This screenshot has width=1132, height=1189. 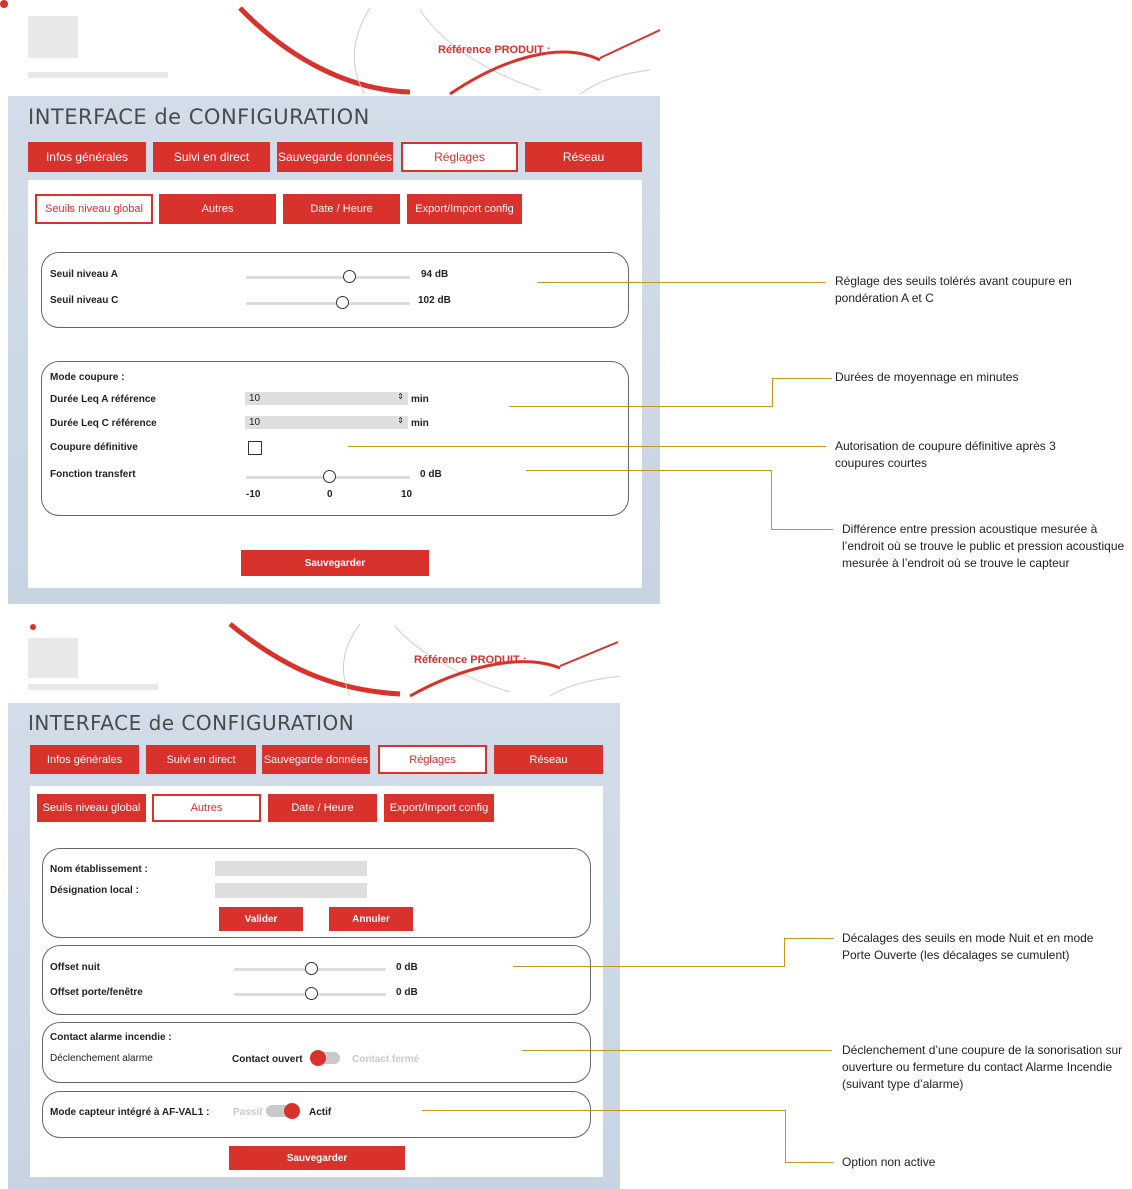 I want to click on logo-placeholder, so click(x=53, y=37).